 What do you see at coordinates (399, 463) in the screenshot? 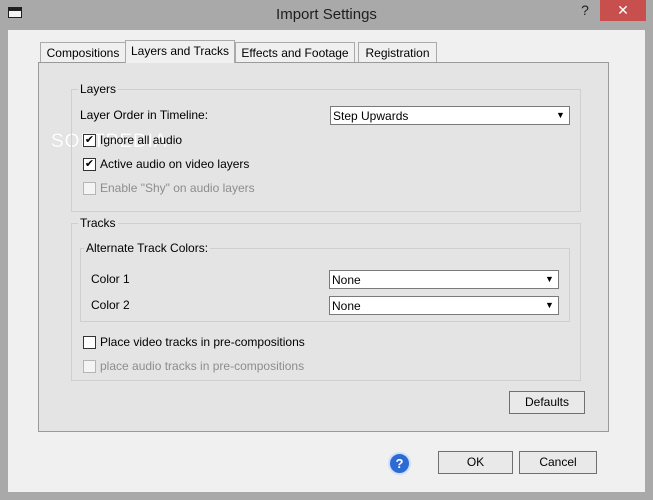
I see `help-icon: ?` at bounding box center [399, 463].